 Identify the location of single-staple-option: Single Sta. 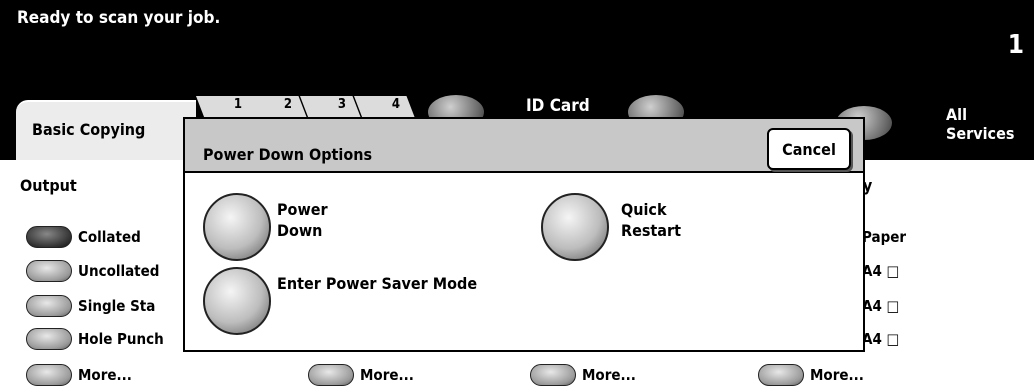
(90, 306).